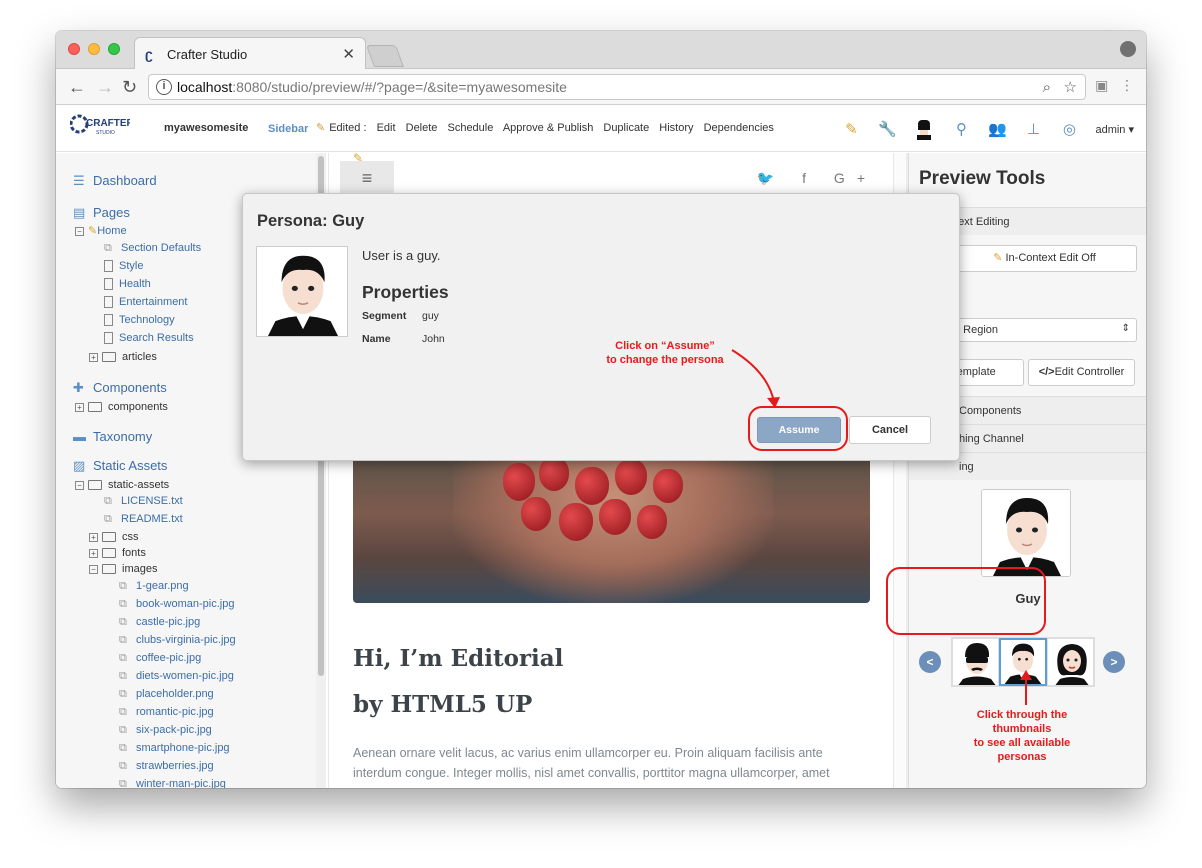 The image size is (1202, 868). Describe the element at coordinates (881, 527) in the screenshot. I see `annotation-arrows` at that location.